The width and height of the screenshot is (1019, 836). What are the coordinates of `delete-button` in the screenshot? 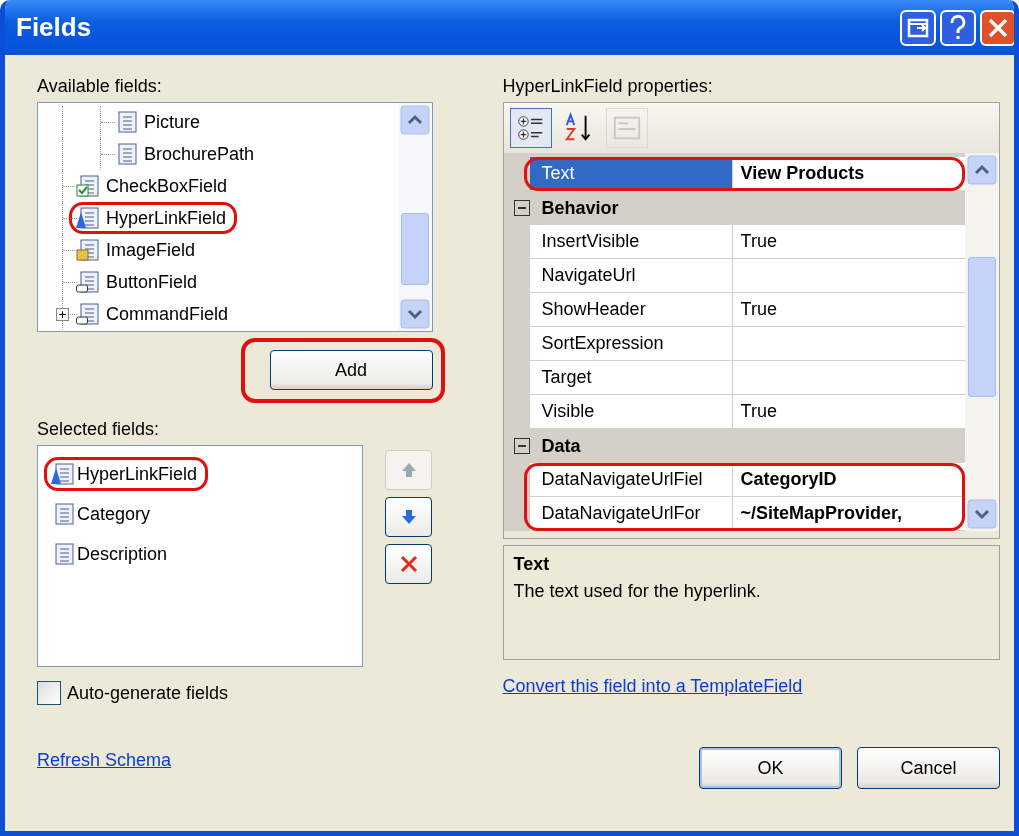 It's located at (408, 564).